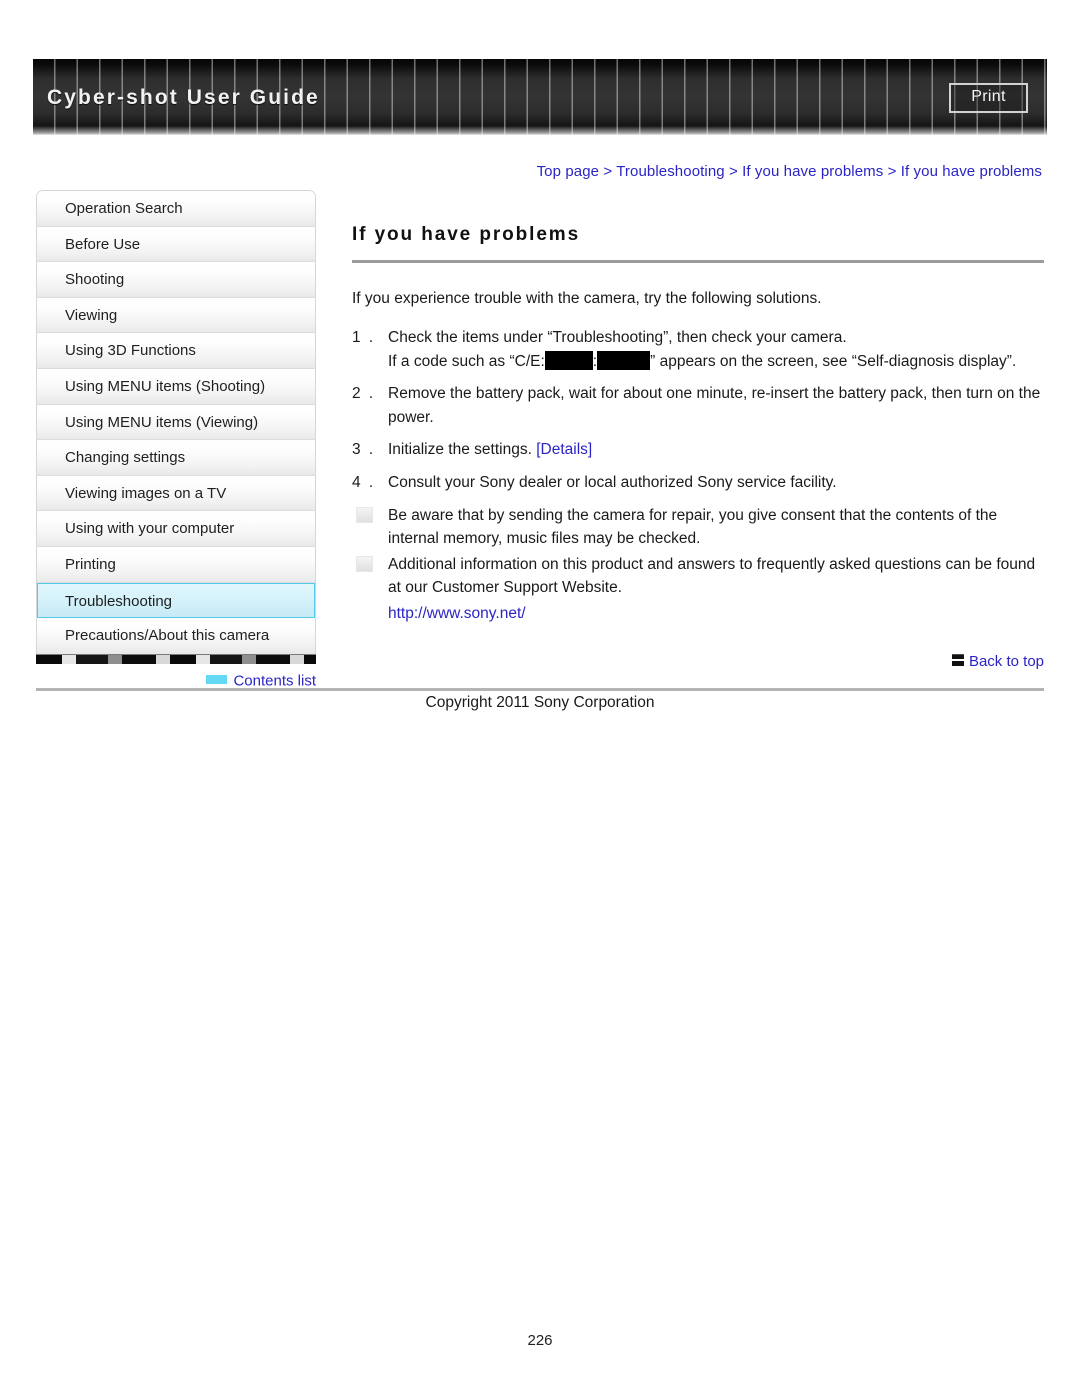 The height and width of the screenshot is (1397, 1080). I want to click on support-website-link: http://www.sony.net/, so click(698, 614).